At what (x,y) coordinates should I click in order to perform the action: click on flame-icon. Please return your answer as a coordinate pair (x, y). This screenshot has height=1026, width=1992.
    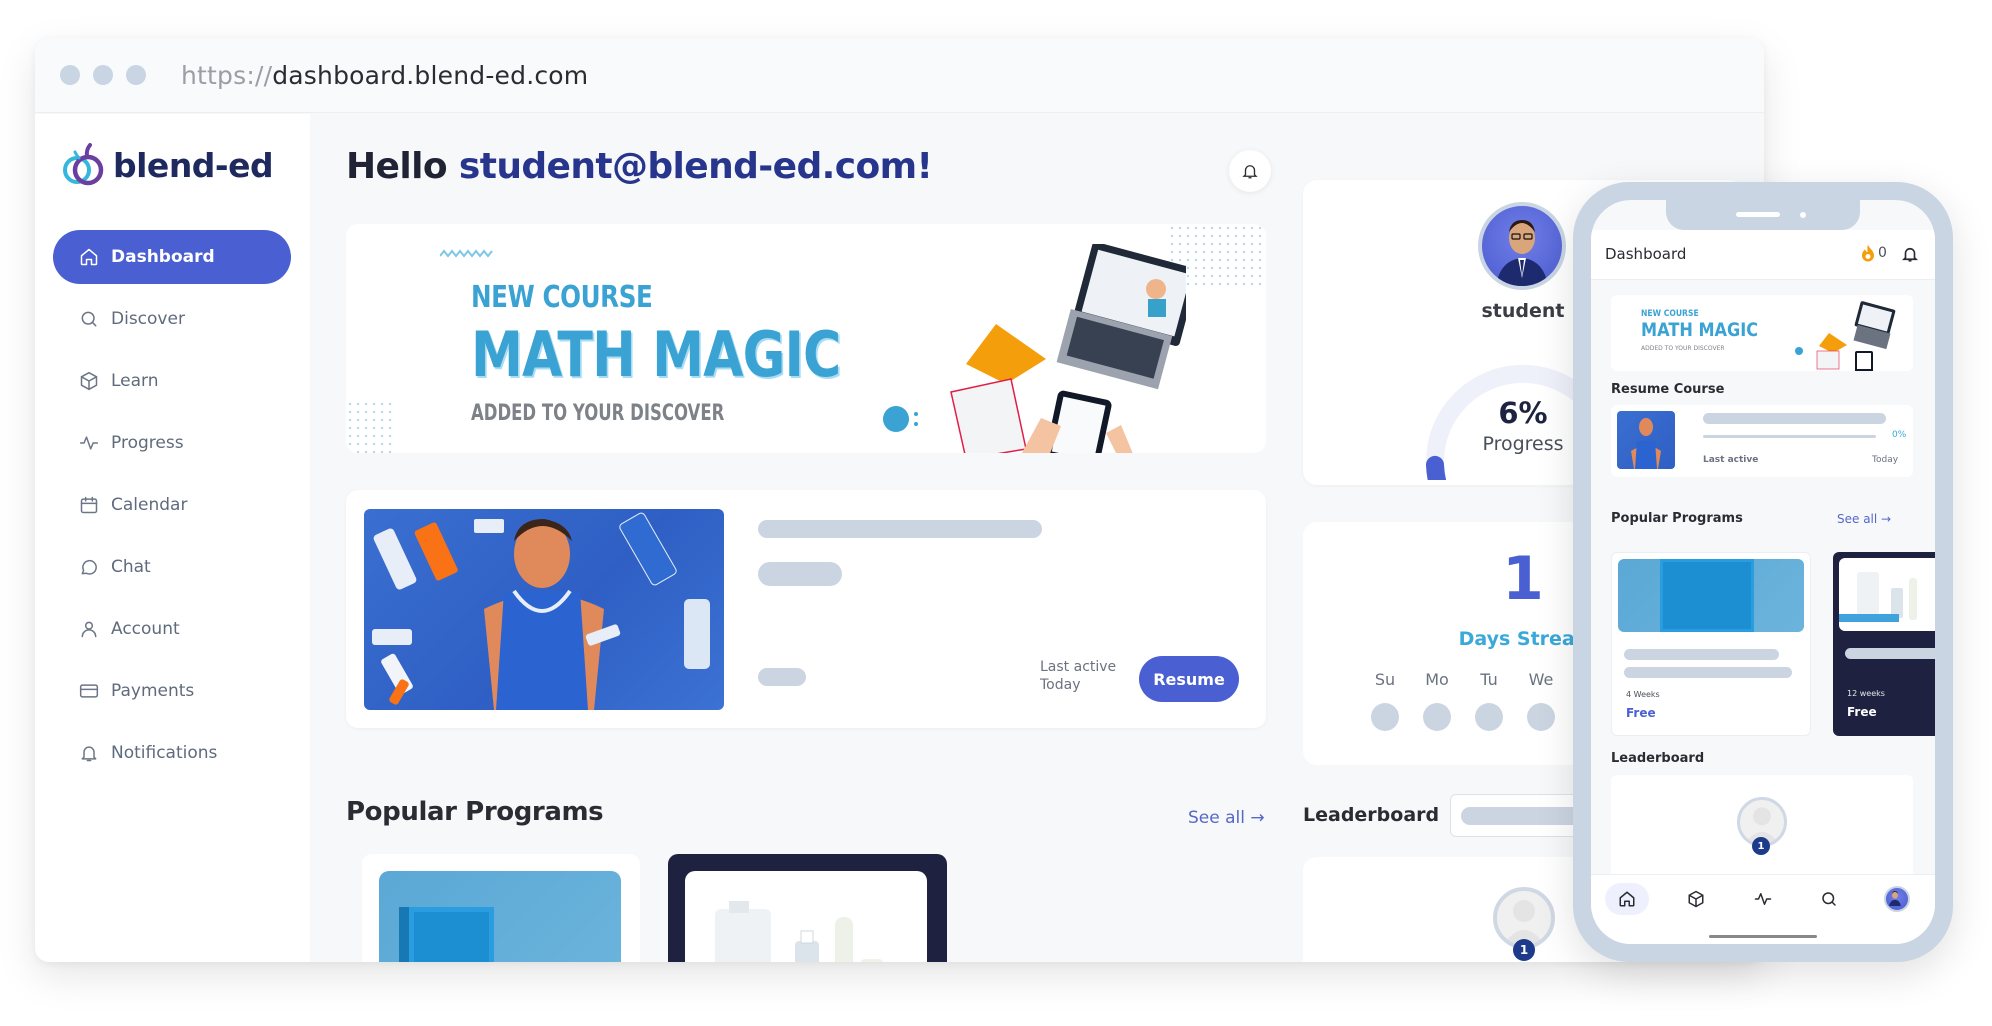
    Looking at the image, I should click on (1868, 253).